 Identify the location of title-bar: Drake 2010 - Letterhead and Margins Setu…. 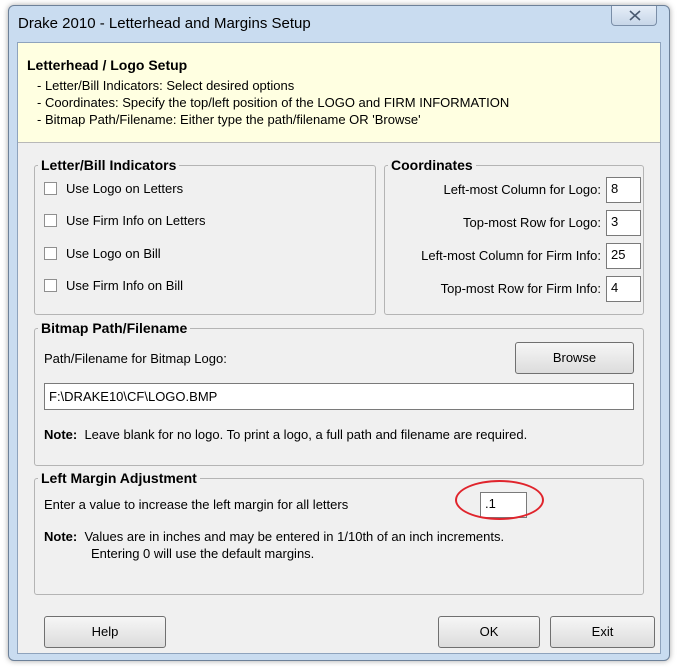
(339, 24).